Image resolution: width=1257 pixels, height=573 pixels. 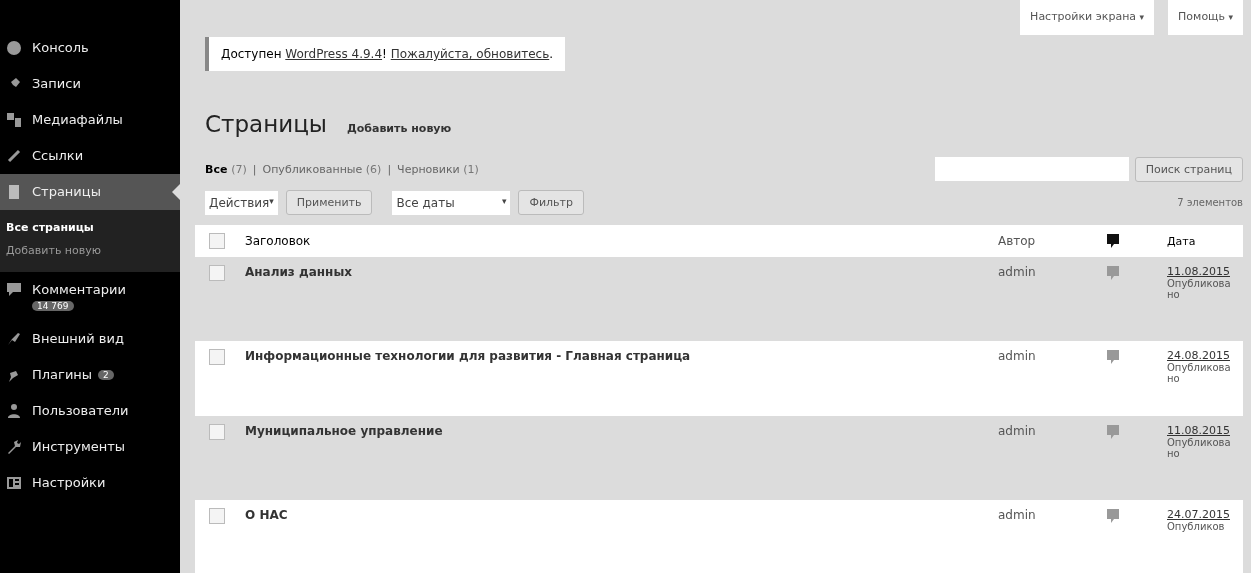 I want to click on page-title-link: Информационные технологии для развития - Главная страница, so click(x=468, y=356).